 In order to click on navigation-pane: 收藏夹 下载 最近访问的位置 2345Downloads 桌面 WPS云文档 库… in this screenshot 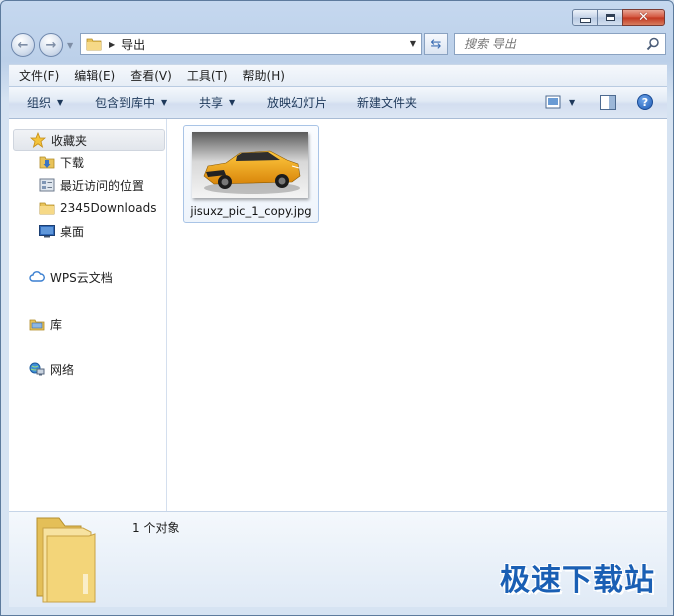, I will do `click(88, 315)`.